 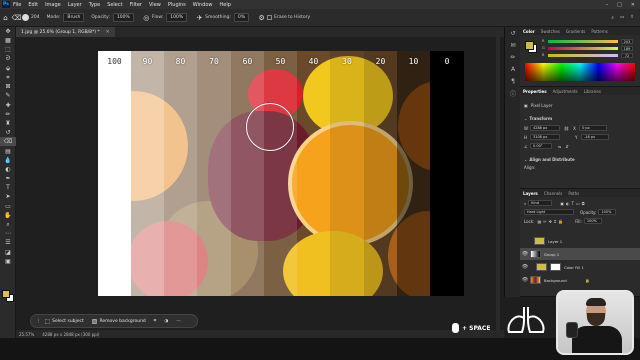 I want to click on crop-tool-icon: ⌗, so click(x=8, y=77).